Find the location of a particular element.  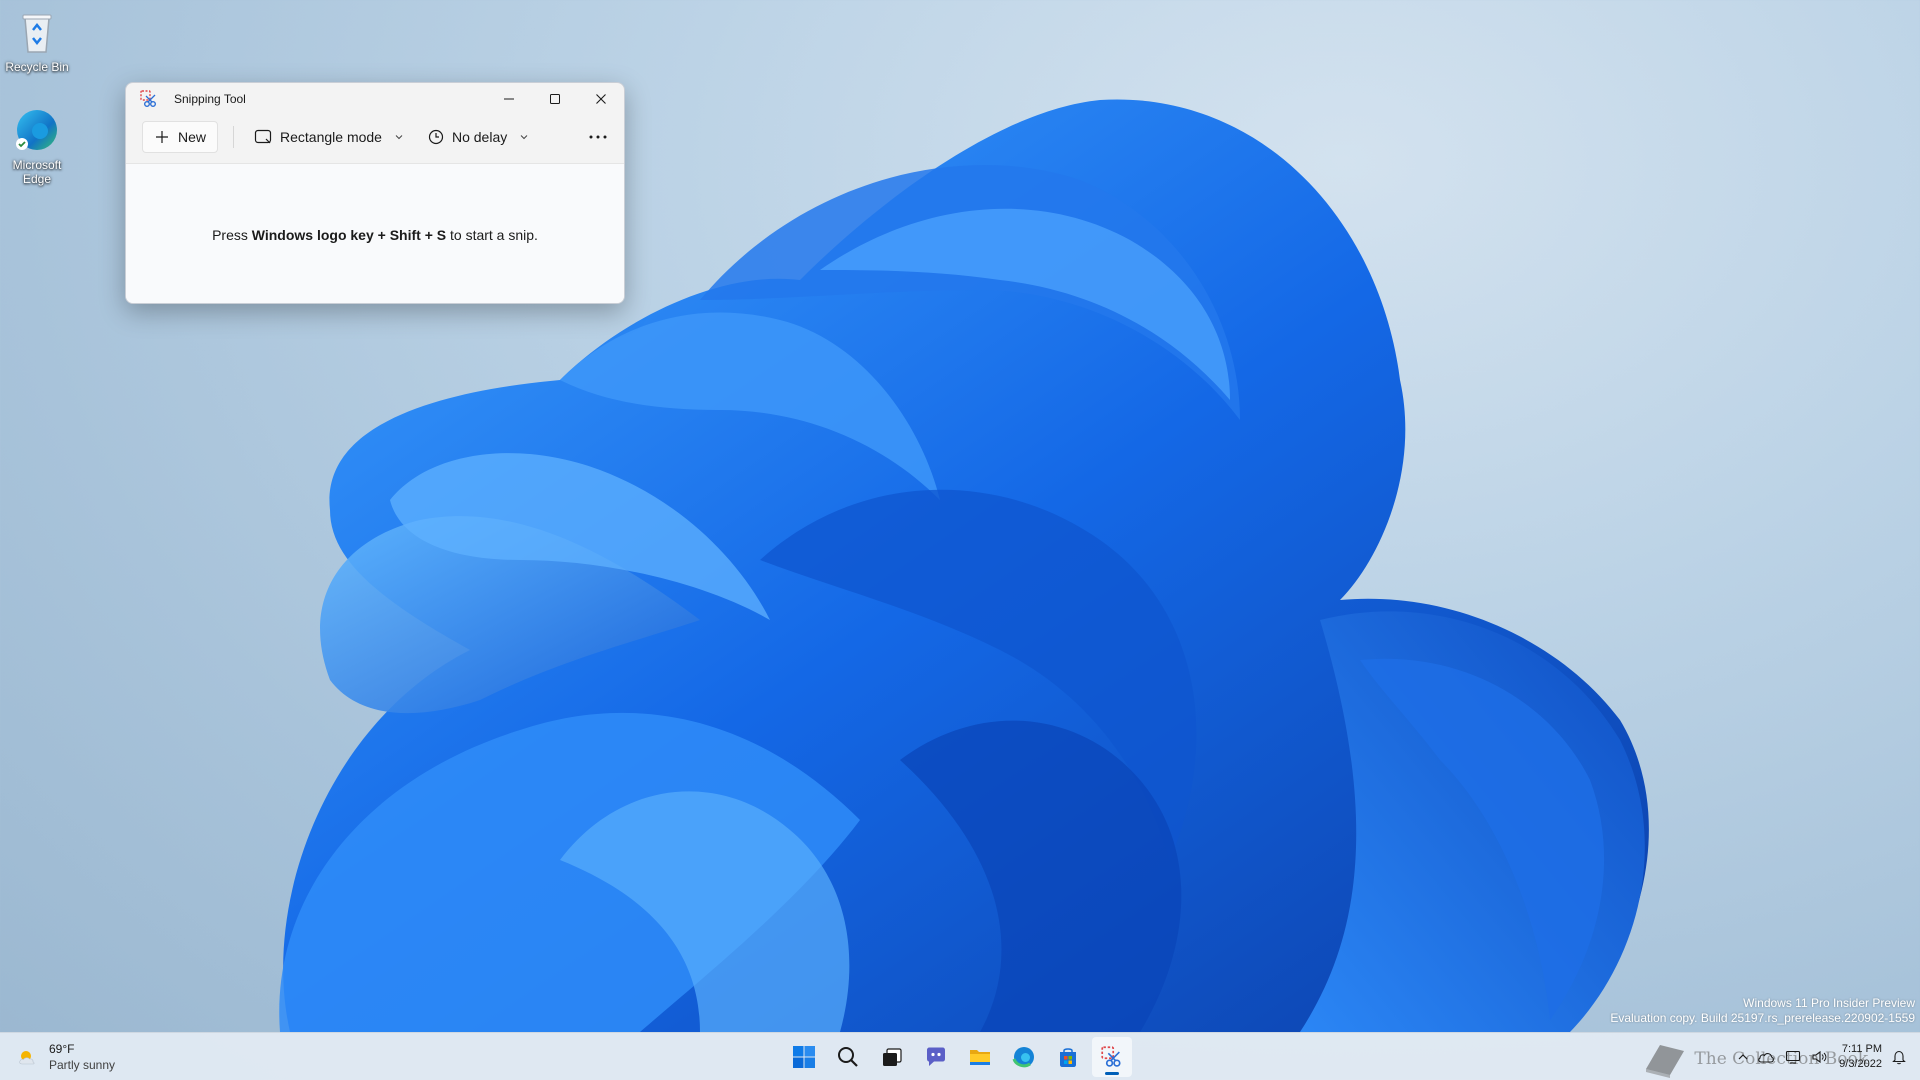

clock-date: 9/3/2022 is located at coordinates (1860, 1064).